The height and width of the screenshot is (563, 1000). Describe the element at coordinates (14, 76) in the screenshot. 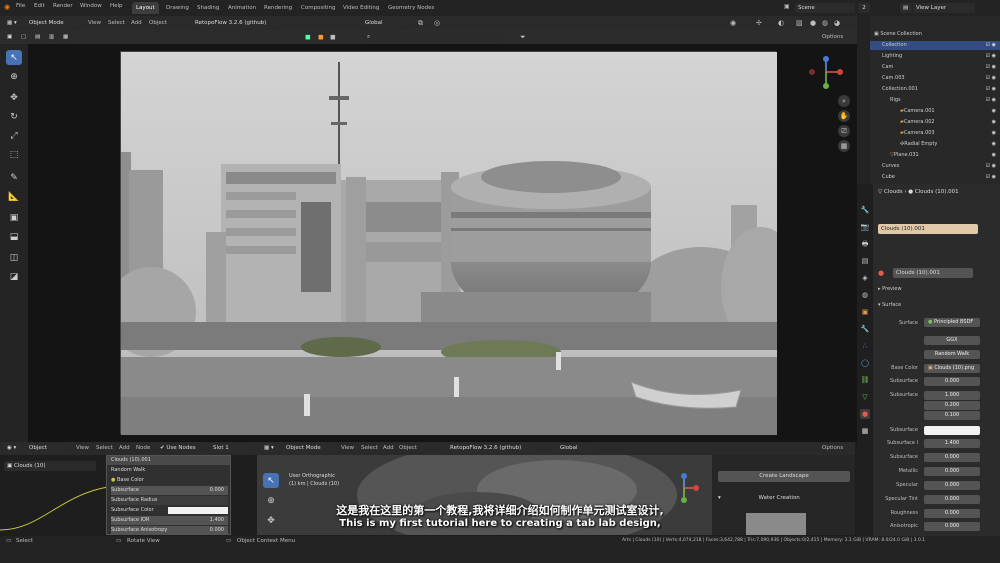

I see `cursor-tool-icon: ⊕` at that location.